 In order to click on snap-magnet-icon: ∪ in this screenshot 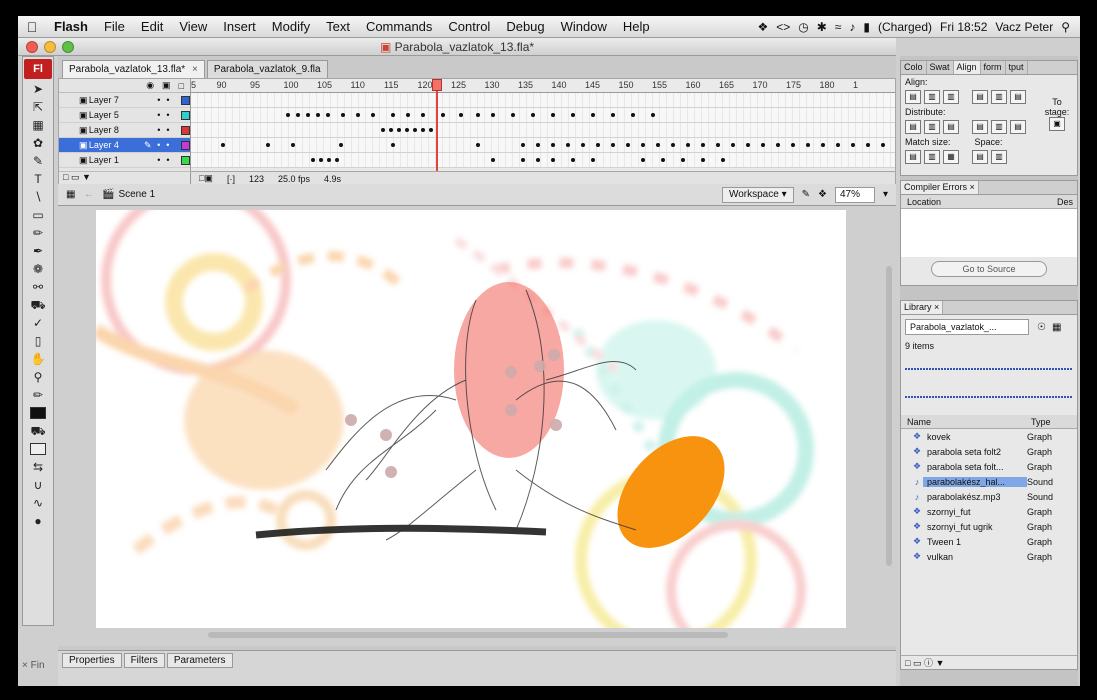, I will do `click(38, 485)`.